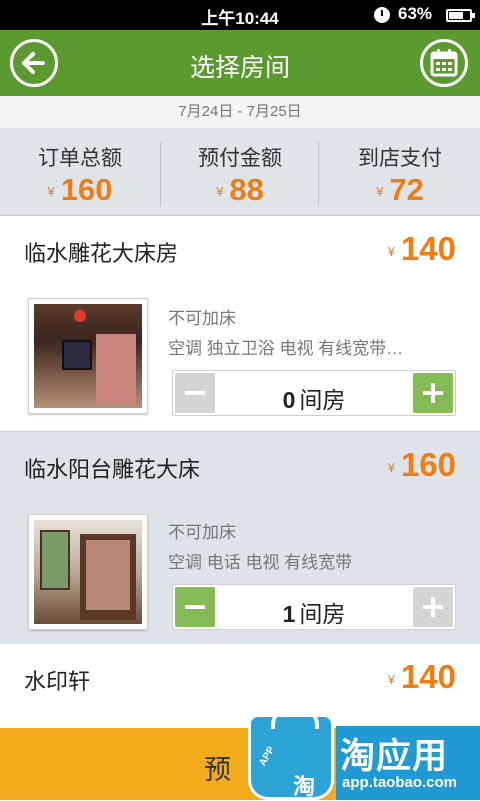  I want to click on calendar-icon, so click(444, 63).